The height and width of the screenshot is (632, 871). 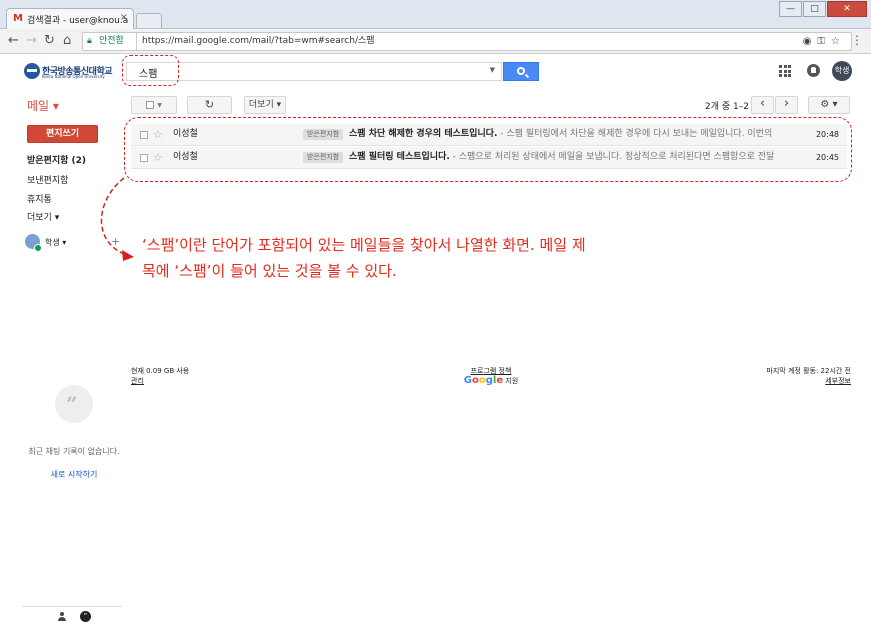 What do you see at coordinates (512, 381) in the screenshot?
I see `powered-text: 지원` at bounding box center [512, 381].